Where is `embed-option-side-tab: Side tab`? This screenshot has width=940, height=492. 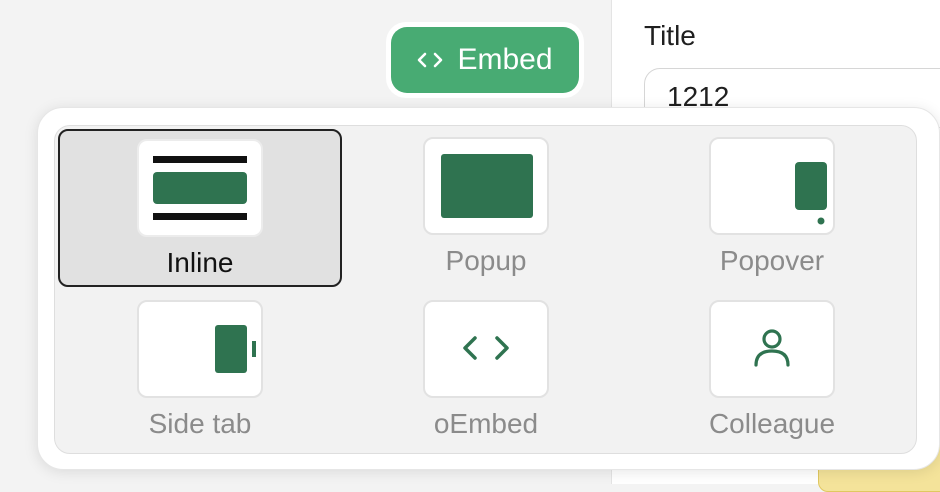
embed-option-side-tab: Side tab is located at coordinates (200, 371).